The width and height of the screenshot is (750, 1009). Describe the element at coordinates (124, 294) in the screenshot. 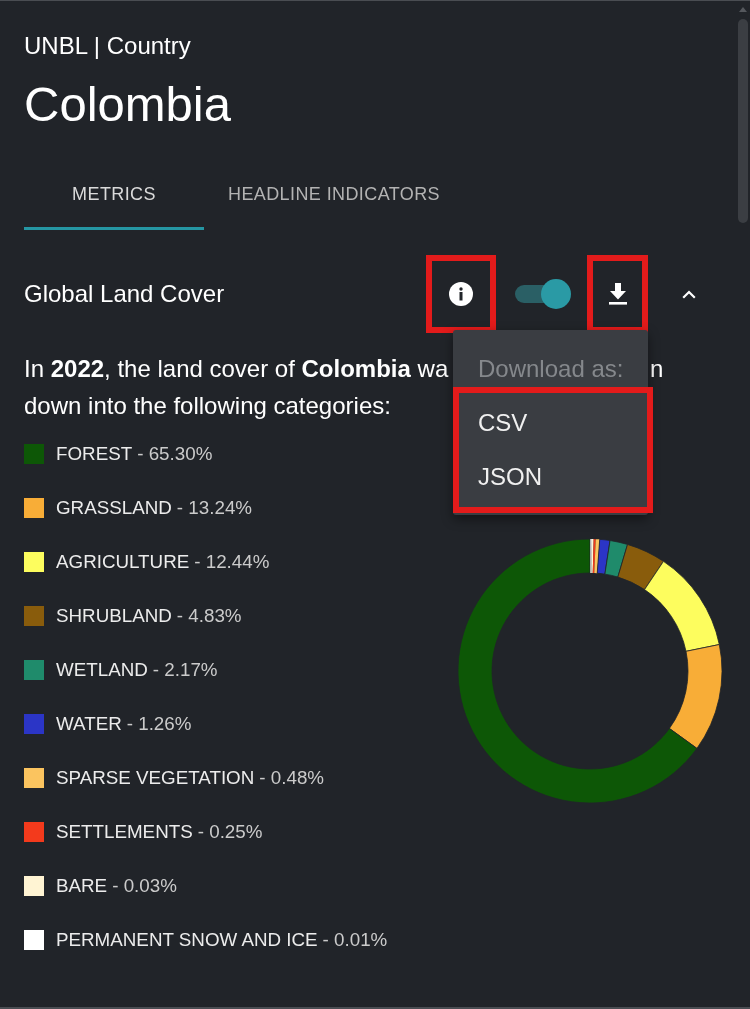

I see `section-title: Global Land Cover` at that location.